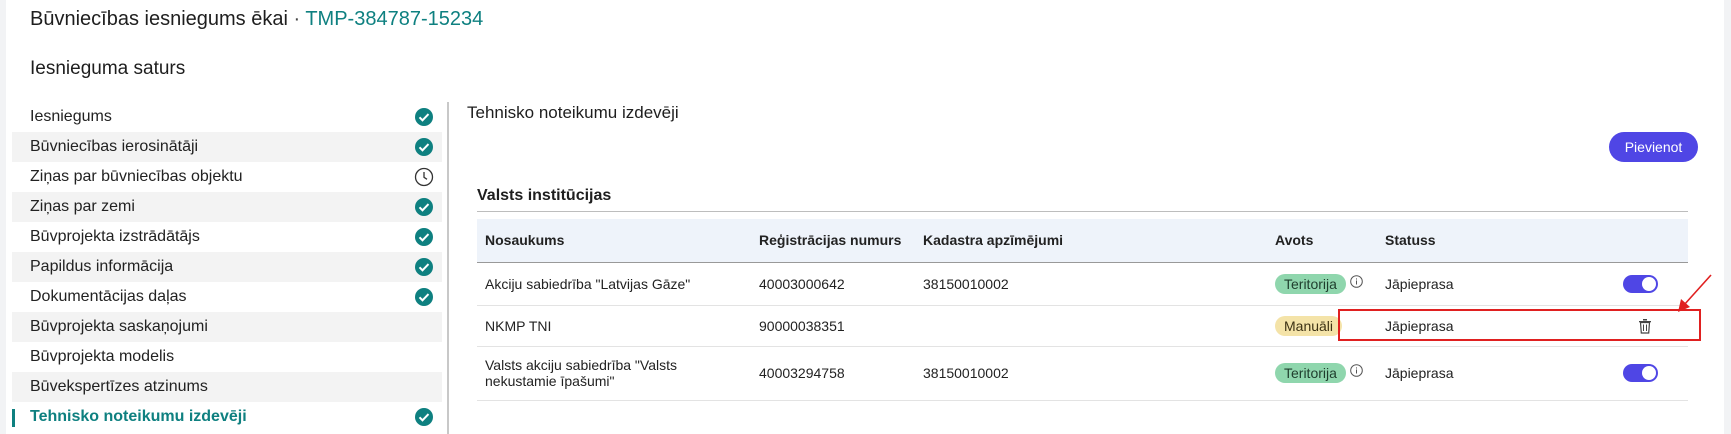 The height and width of the screenshot is (434, 1731). I want to click on sidebar-item-ierosinataji: Būvniecības ierosinātāji, so click(227, 147).